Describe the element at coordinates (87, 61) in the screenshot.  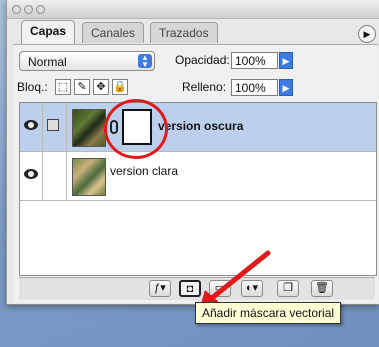
I see `blend-mode-select: Normal ▲ ▼` at that location.